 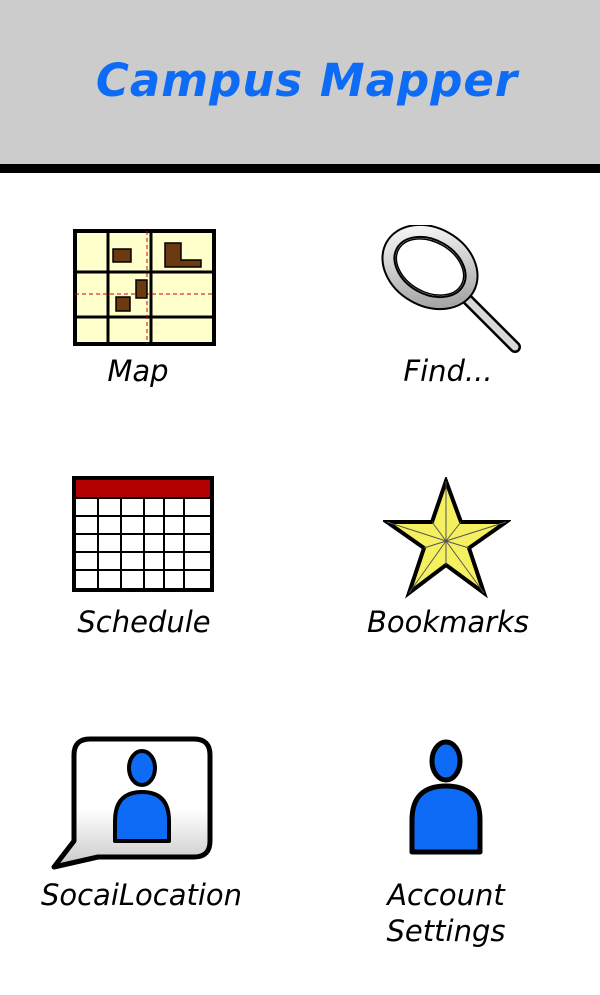 What do you see at coordinates (446, 931) in the screenshot?
I see `account-settings-label-line2: Settings` at bounding box center [446, 931].